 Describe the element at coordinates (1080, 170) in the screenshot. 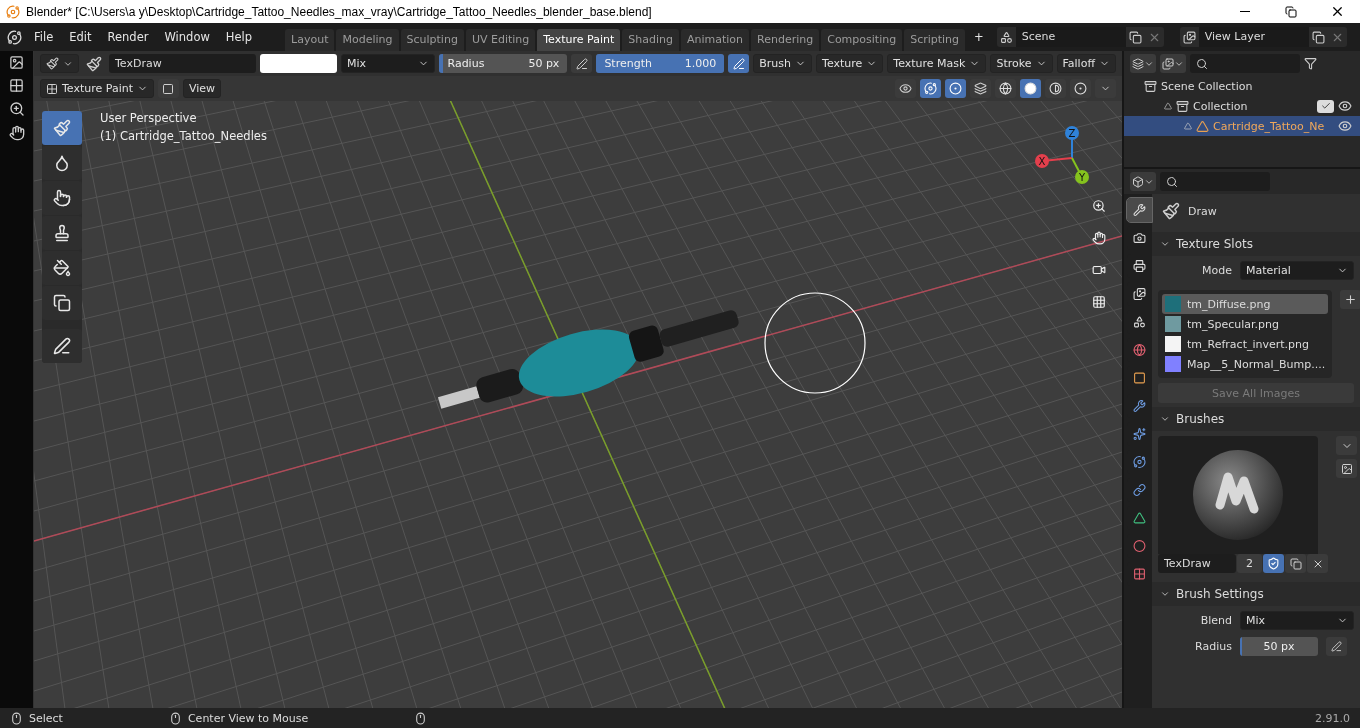

I see `axis-ball: Y` at that location.